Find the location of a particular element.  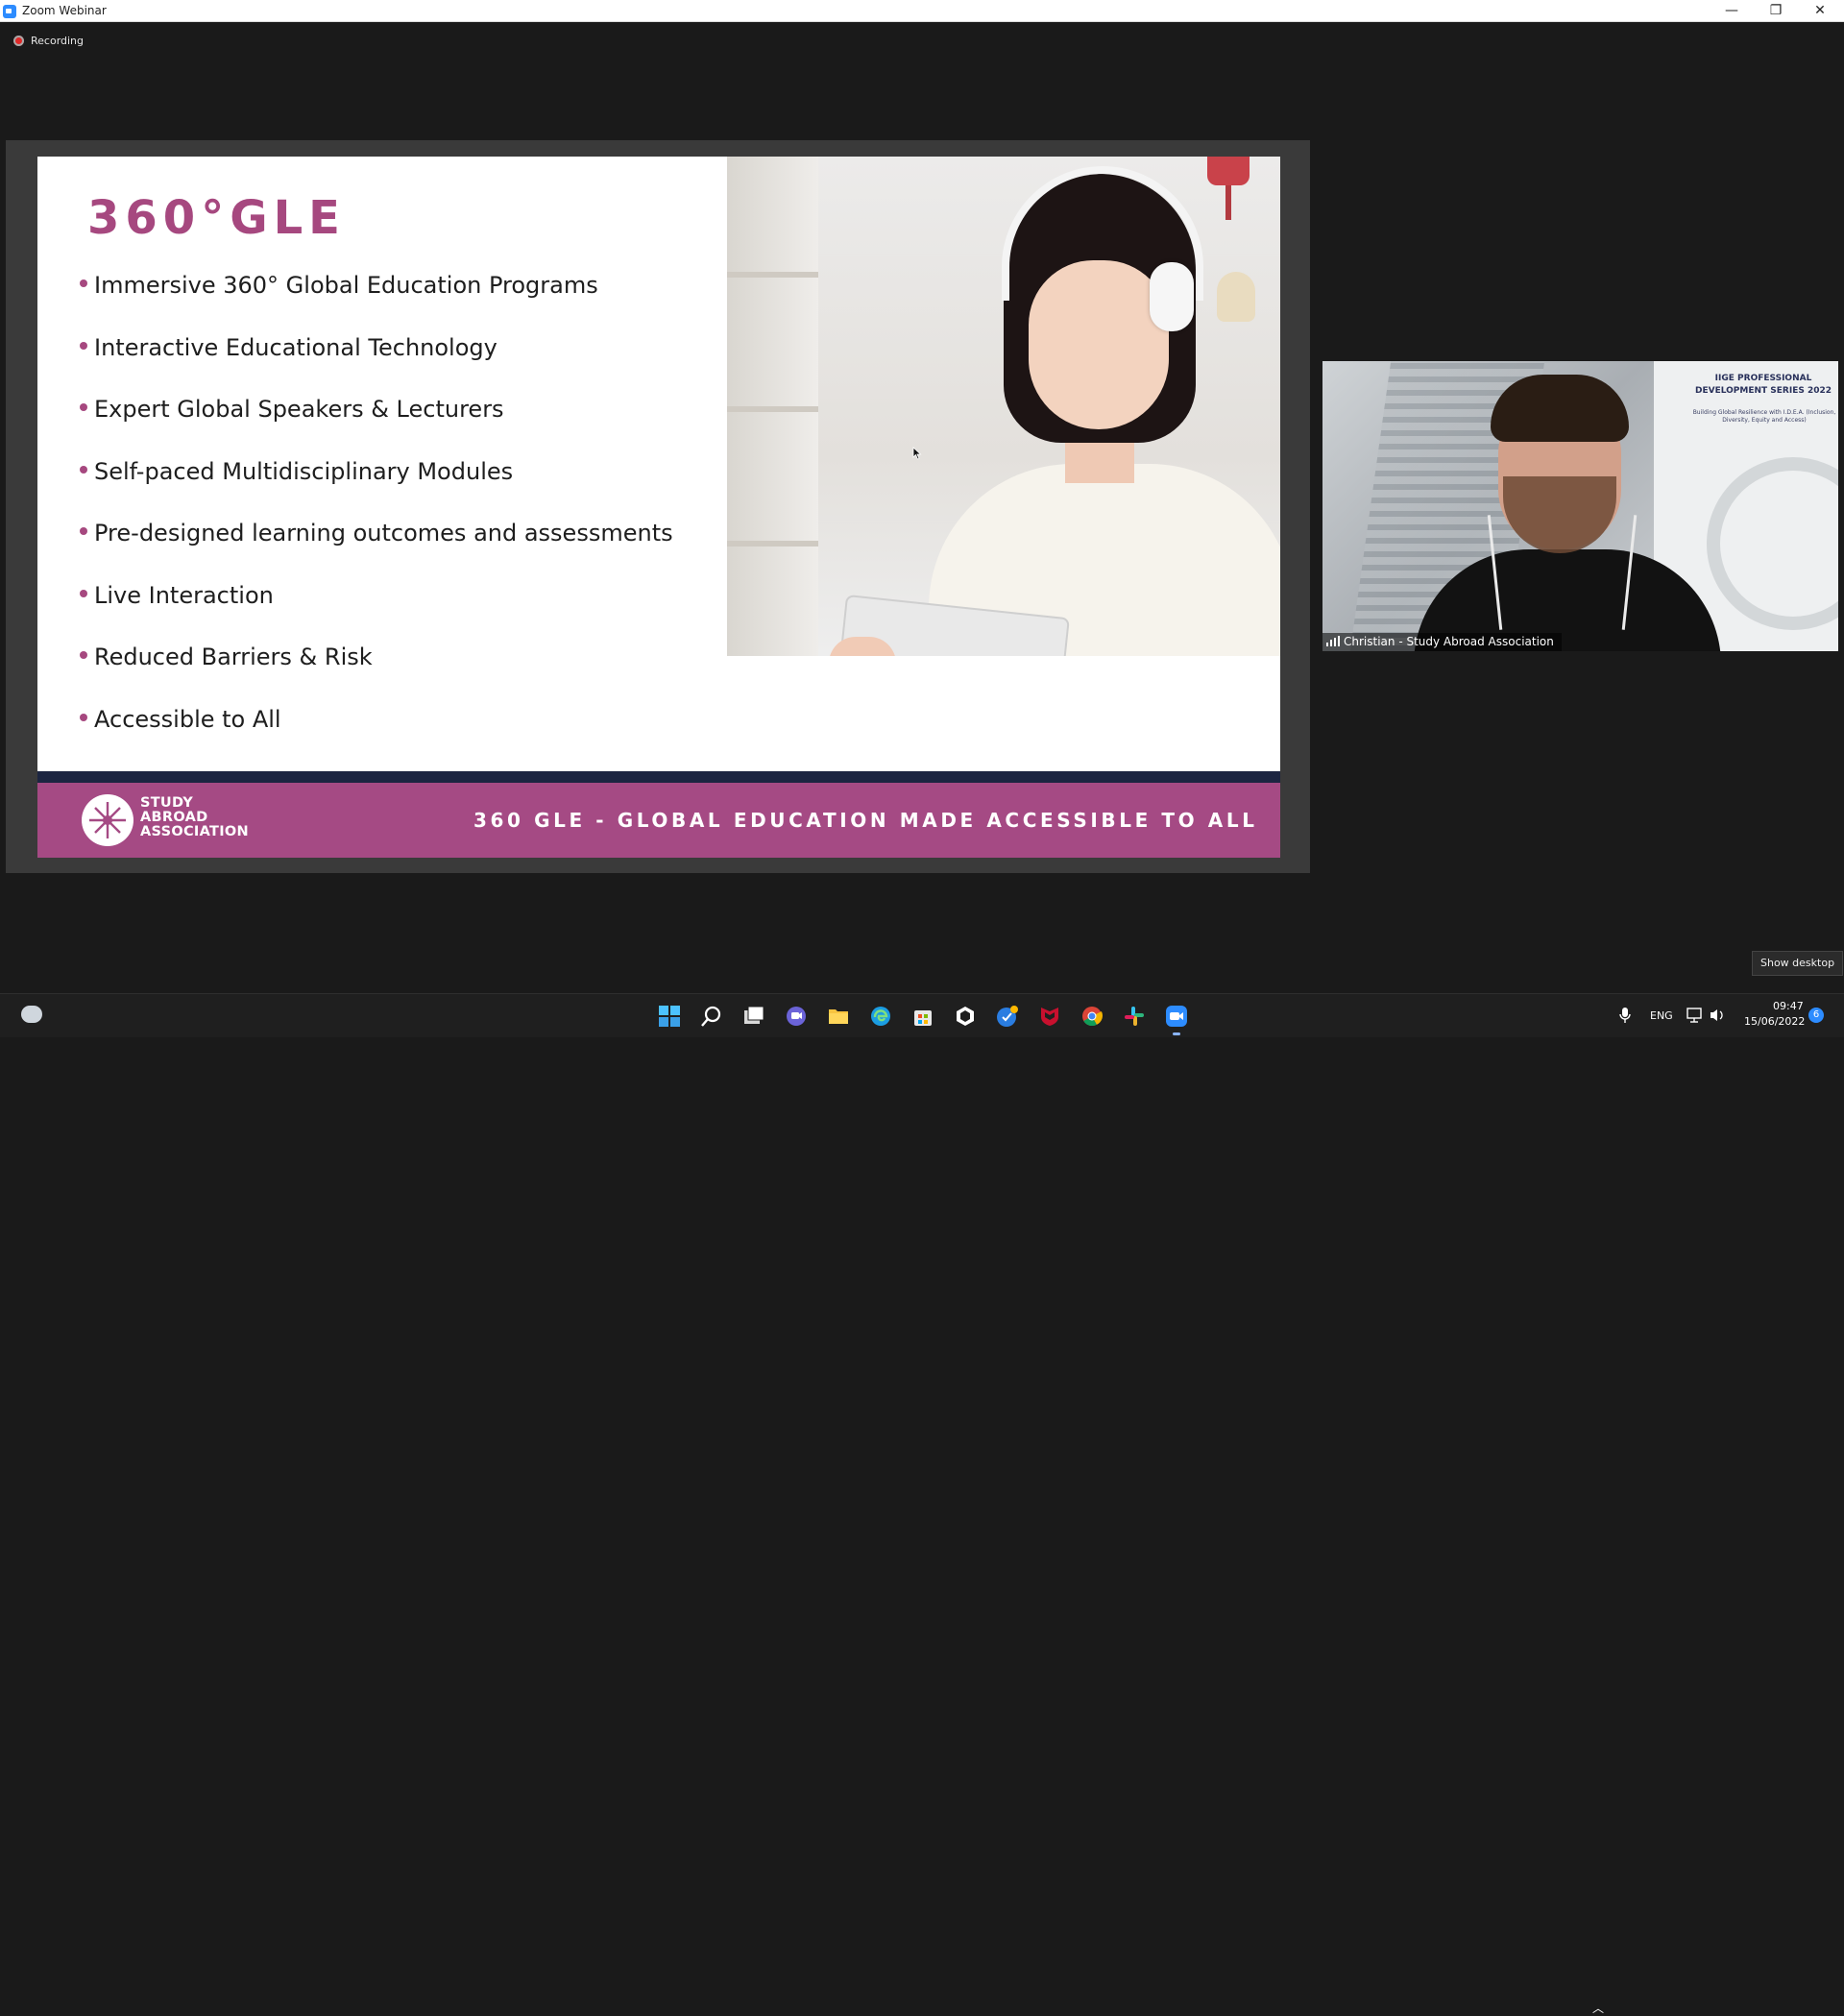

bullet-text: Reduced Barriers & Risk is located at coordinates (233, 657).